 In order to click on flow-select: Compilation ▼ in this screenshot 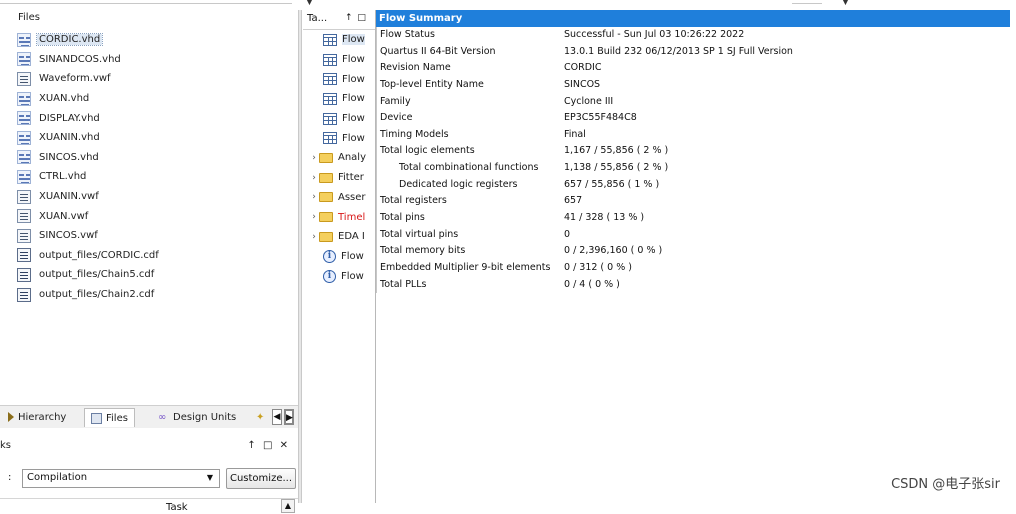, I will do `click(121, 478)`.